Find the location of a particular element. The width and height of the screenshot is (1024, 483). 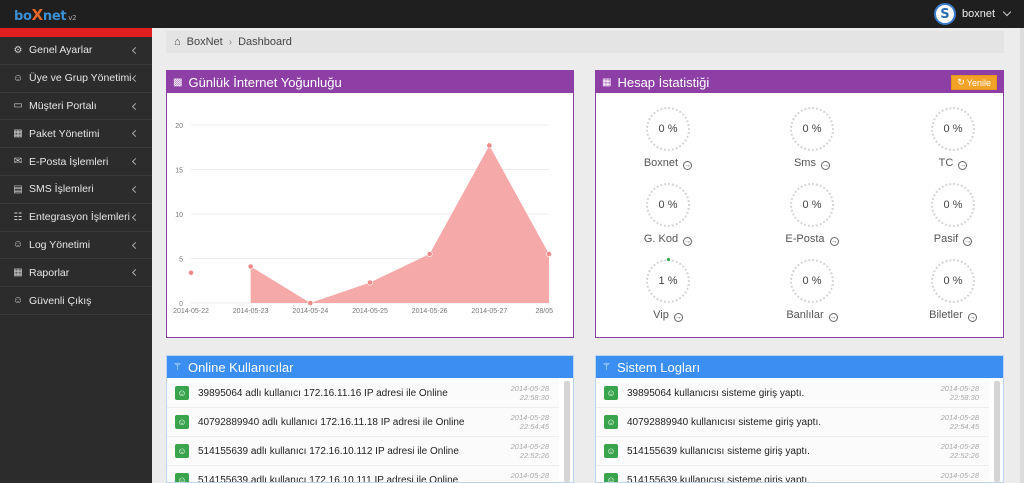

sidebar-item-6: ▤ SMS İşlemleri is located at coordinates (76, 190).